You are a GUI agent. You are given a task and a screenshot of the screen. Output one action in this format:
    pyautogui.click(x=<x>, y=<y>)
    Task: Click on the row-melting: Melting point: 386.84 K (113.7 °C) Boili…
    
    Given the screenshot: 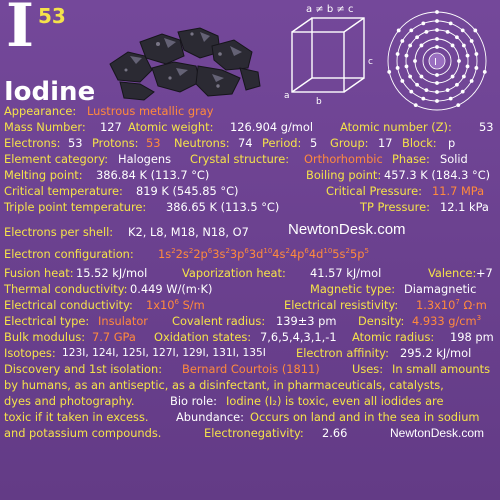 What is the action you would take?
    pyautogui.click(x=250, y=175)
    